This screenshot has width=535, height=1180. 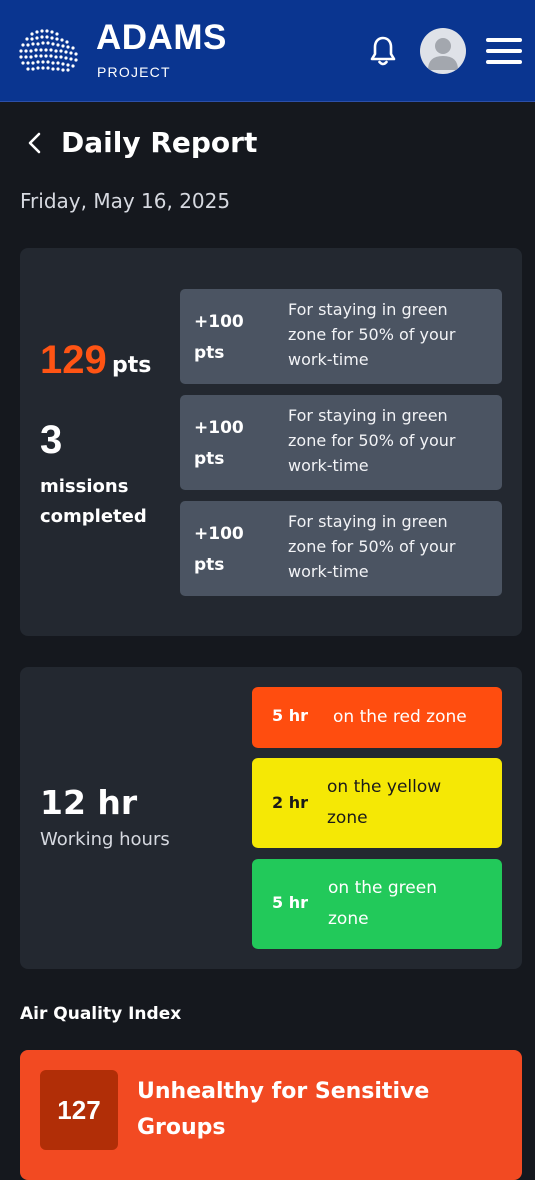 I want to click on zone-label: on the green zone, so click(x=382, y=903).